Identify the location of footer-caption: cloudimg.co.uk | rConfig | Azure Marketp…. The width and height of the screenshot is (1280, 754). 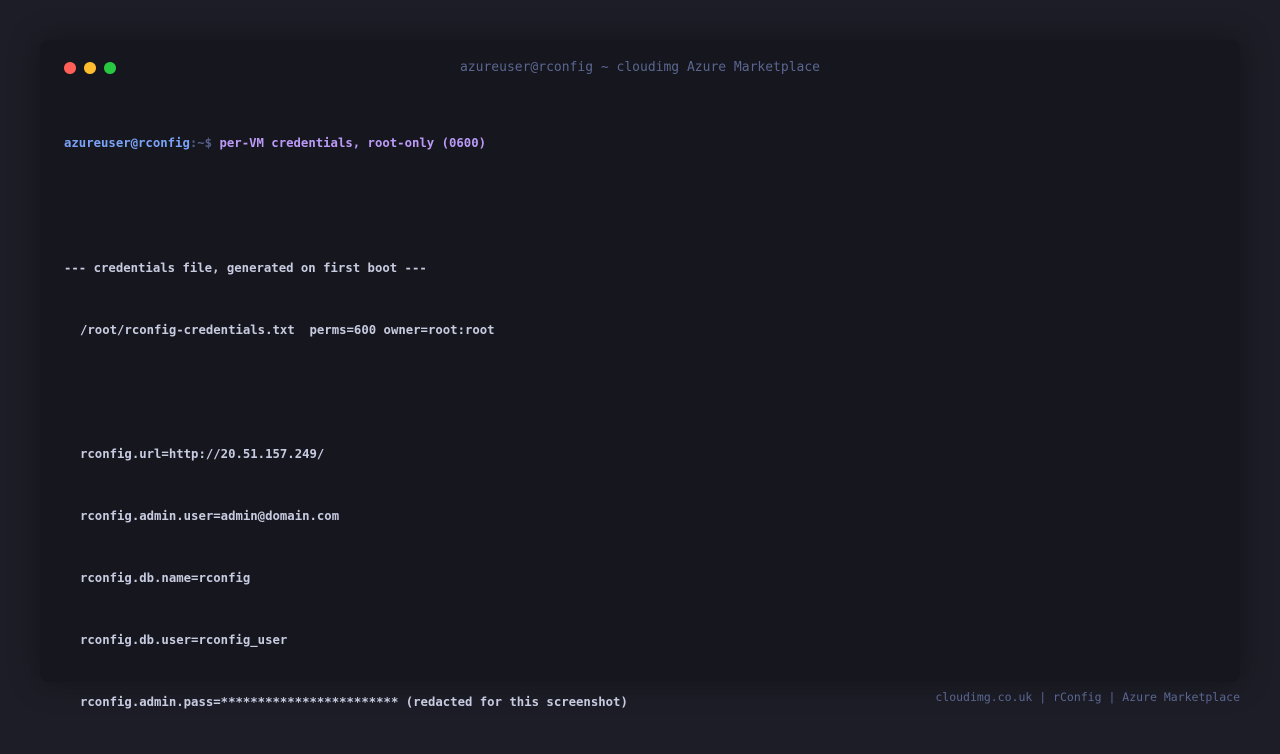
(1087, 697).